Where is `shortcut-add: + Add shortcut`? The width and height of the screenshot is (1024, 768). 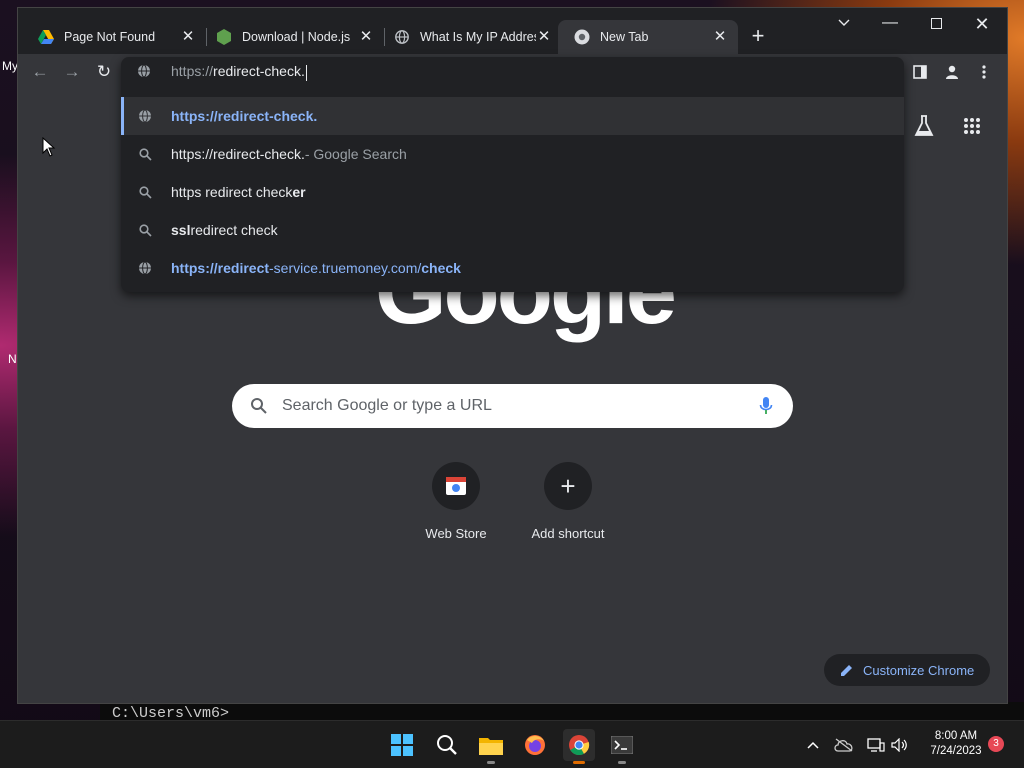
shortcut-add: + Add shortcut is located at coordinates (568, 501).